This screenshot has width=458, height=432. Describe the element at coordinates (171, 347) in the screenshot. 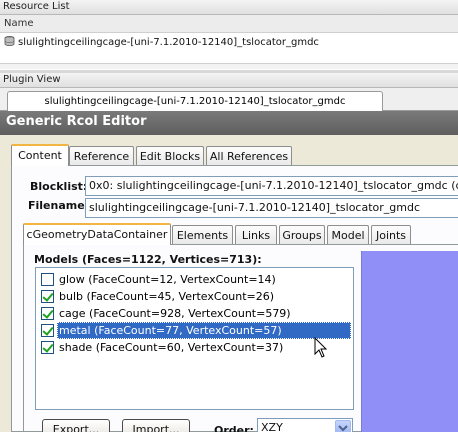

I see `model-label: shade (FaceCount=60, VertexCount=37)` at that location.